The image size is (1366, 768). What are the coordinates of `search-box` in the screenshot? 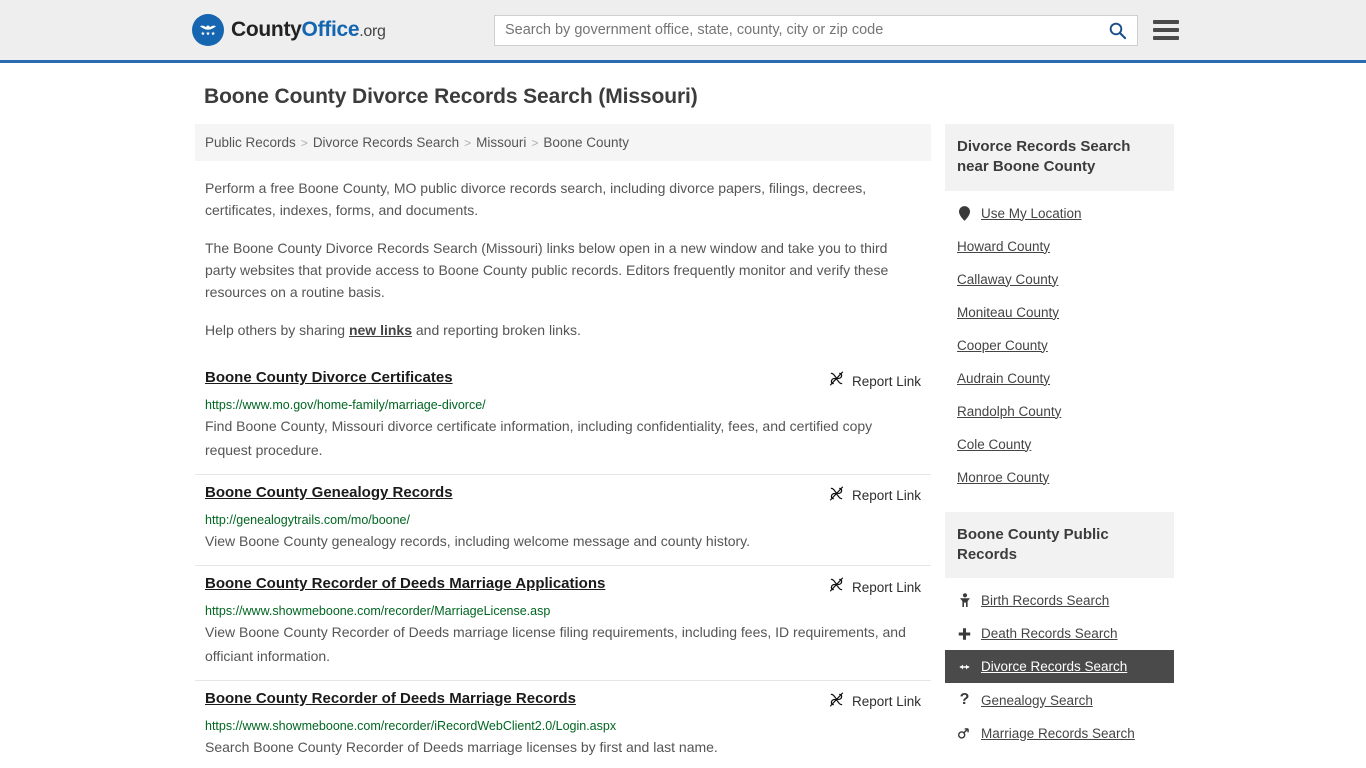 It's located at (816, 30).